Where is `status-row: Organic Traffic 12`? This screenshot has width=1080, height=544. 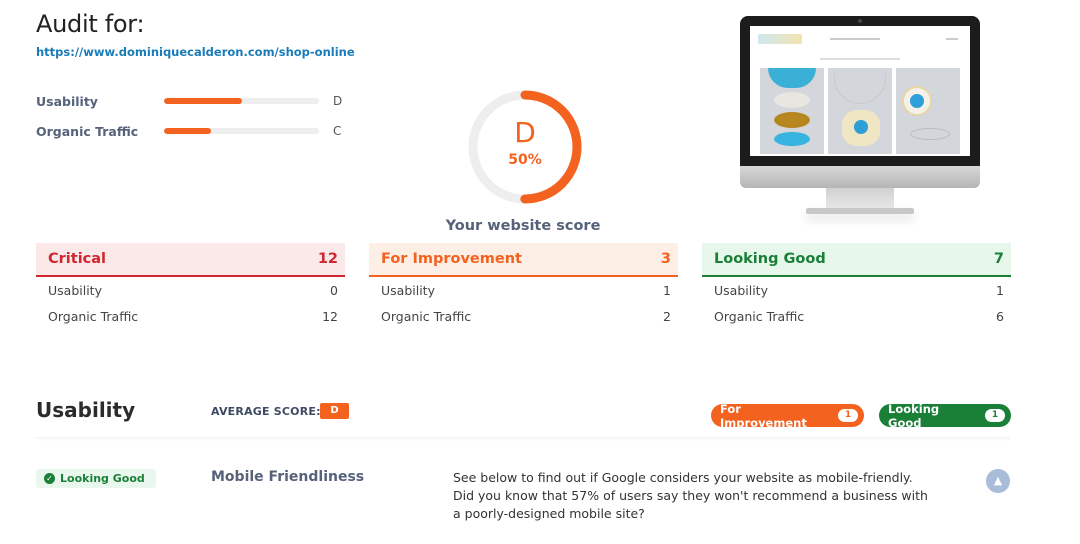
status-row: Organic Traffic 12 is located at coordinates (190, 316).